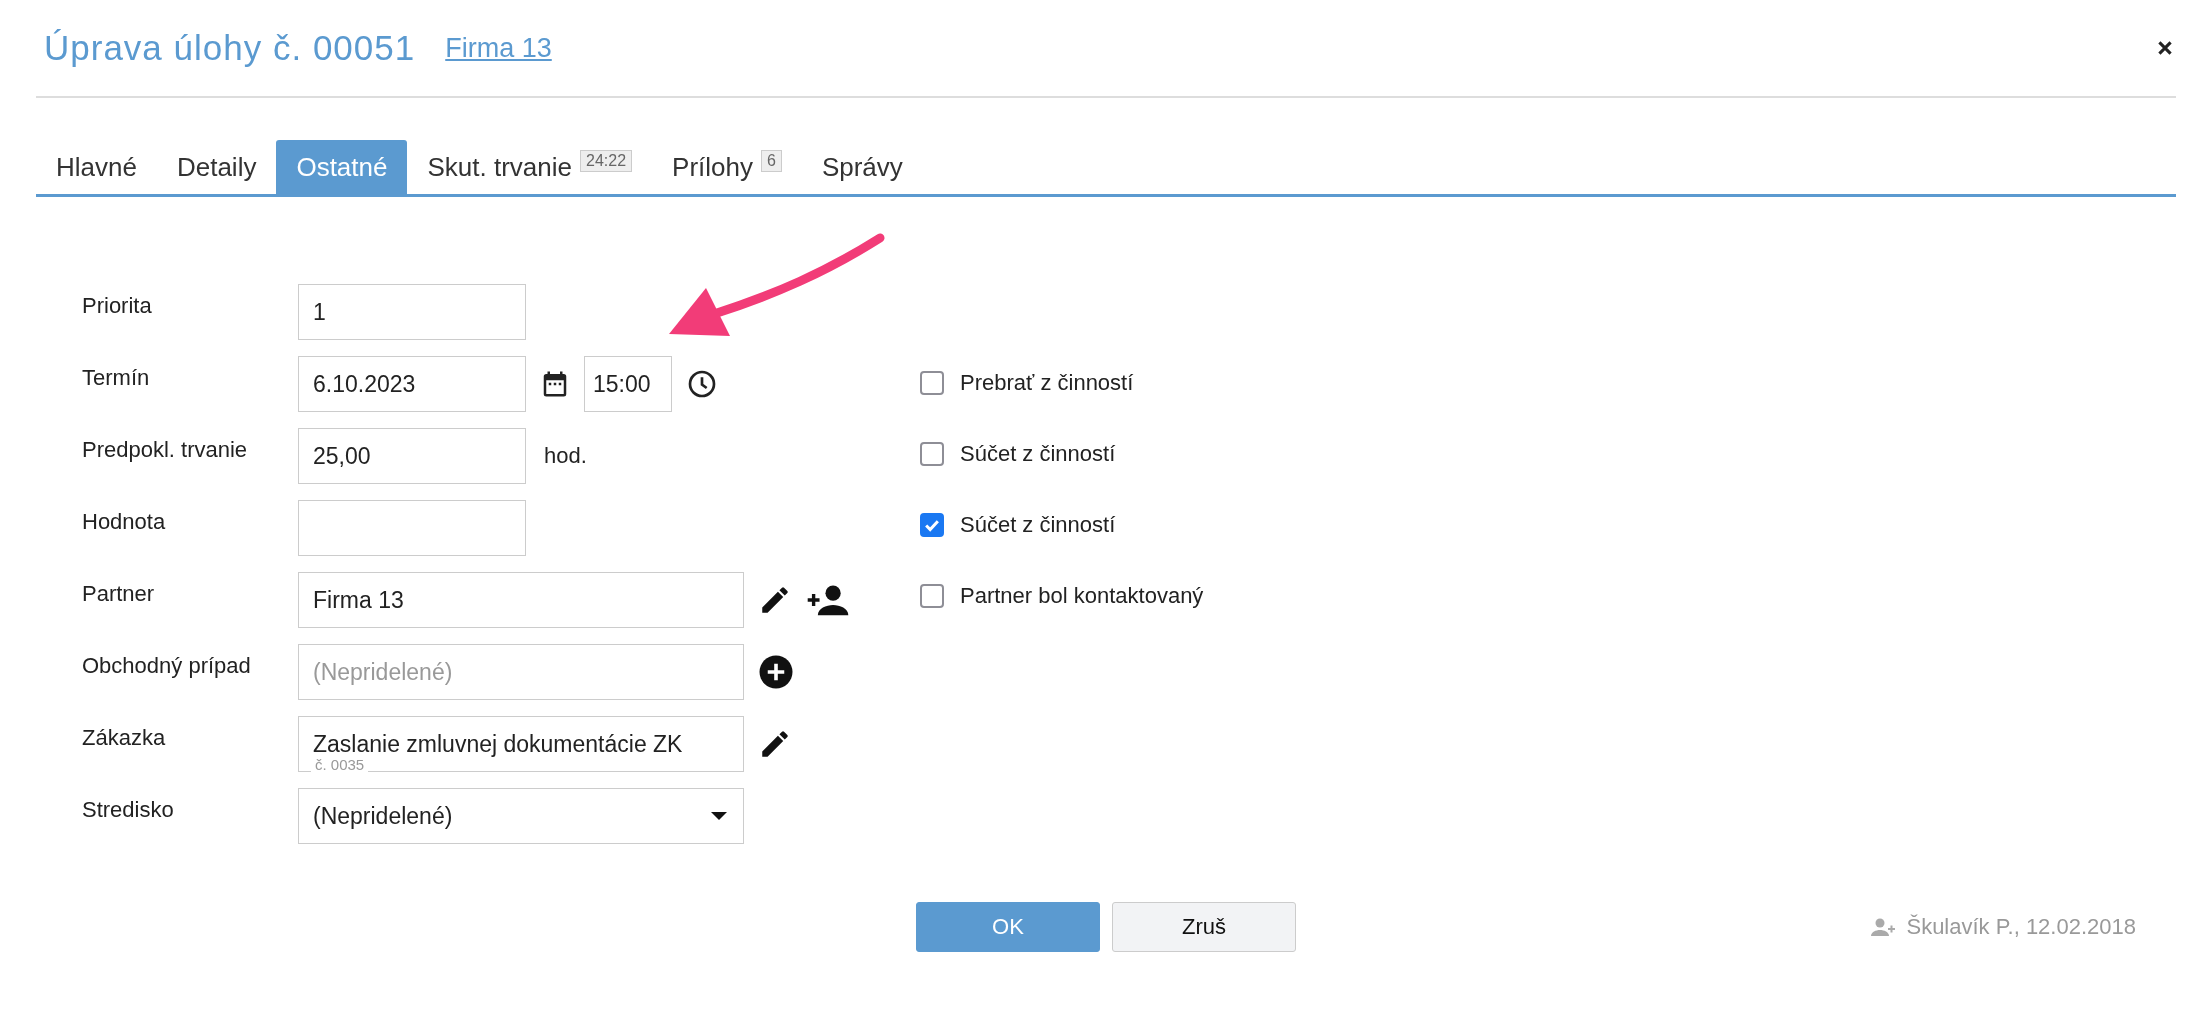 This screenshot has height=1022, width=2212. What do you see at coordinates (530, 167) in the screenshot?
I see `tab: Skut. trvanie 24:22` at bounding box center [530, 167].